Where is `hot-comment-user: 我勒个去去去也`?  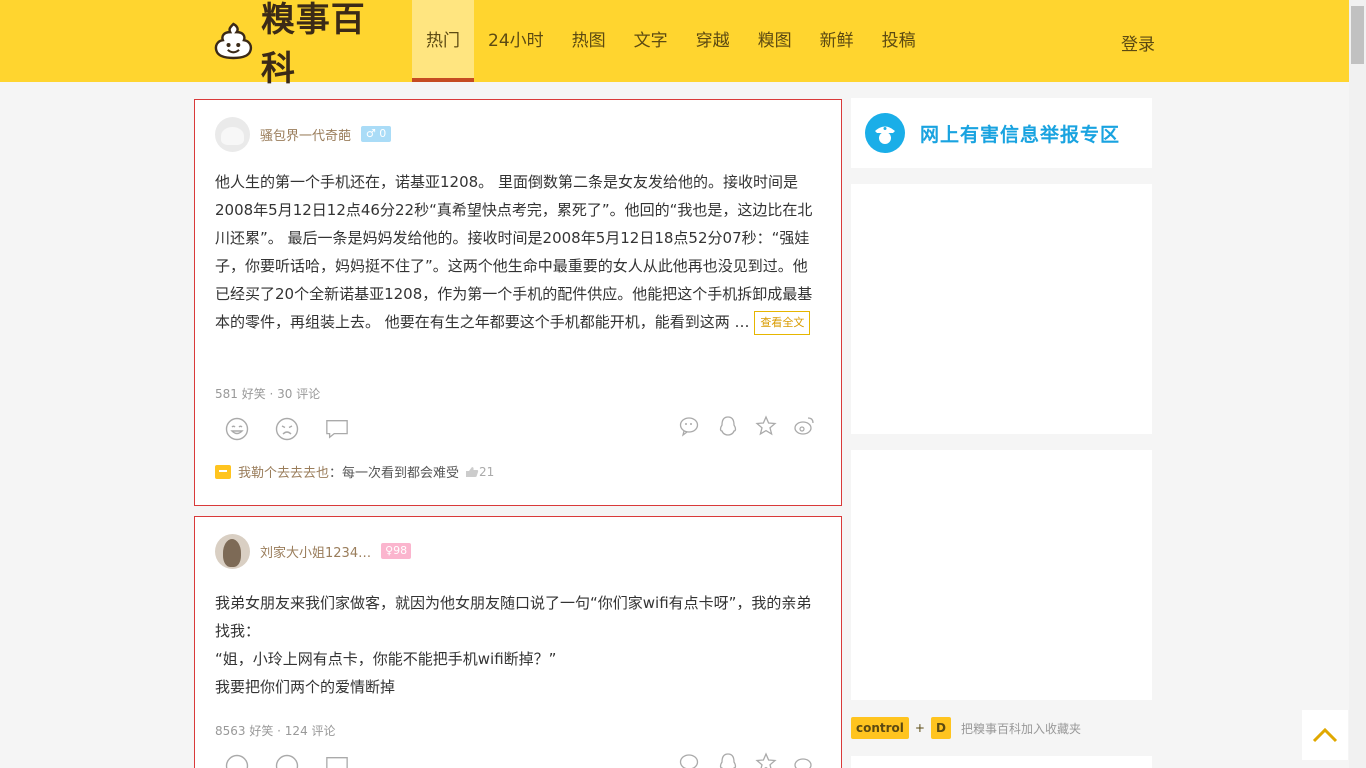 hot-comment-user: 我勒个去去去也 is located at coordinates (283, 471).